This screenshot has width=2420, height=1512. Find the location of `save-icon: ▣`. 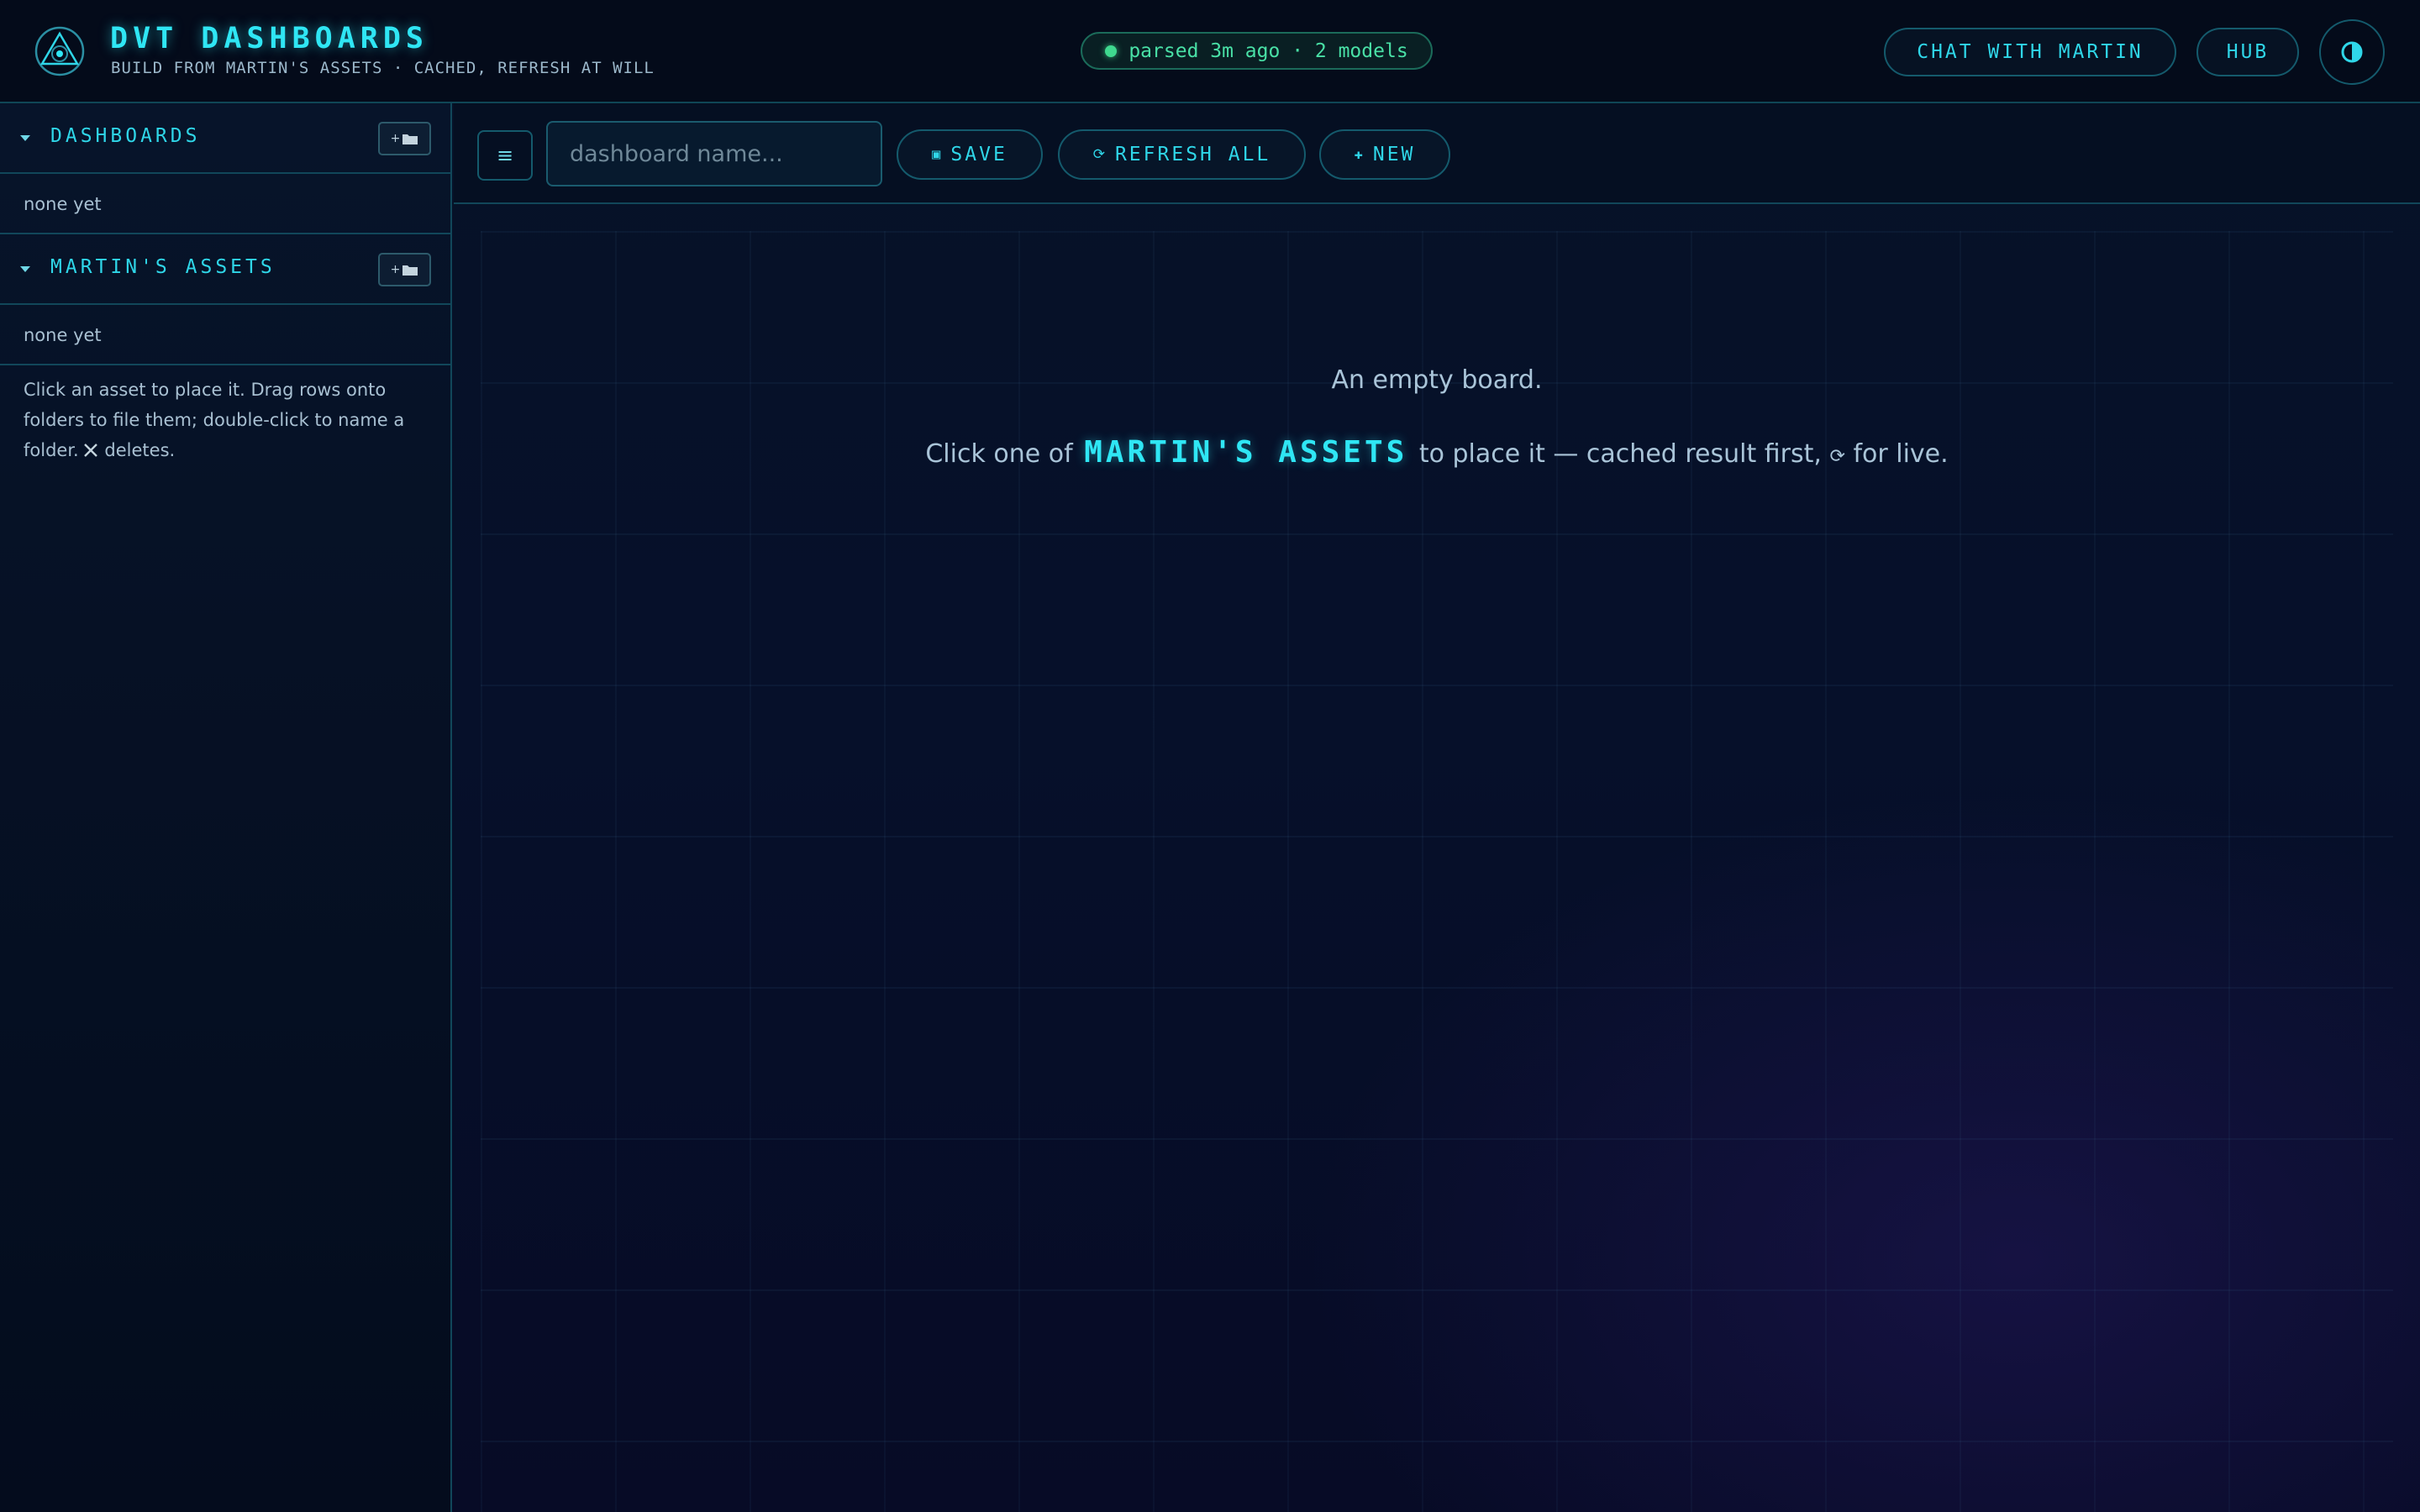

save-icon: ▣ is located at coordinates (936, 154).